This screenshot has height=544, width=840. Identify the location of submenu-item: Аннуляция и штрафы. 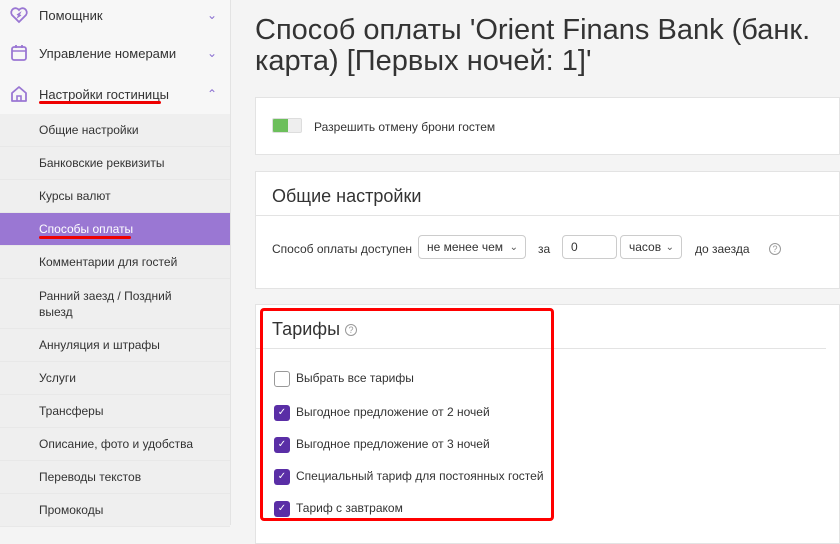
(115, 345).